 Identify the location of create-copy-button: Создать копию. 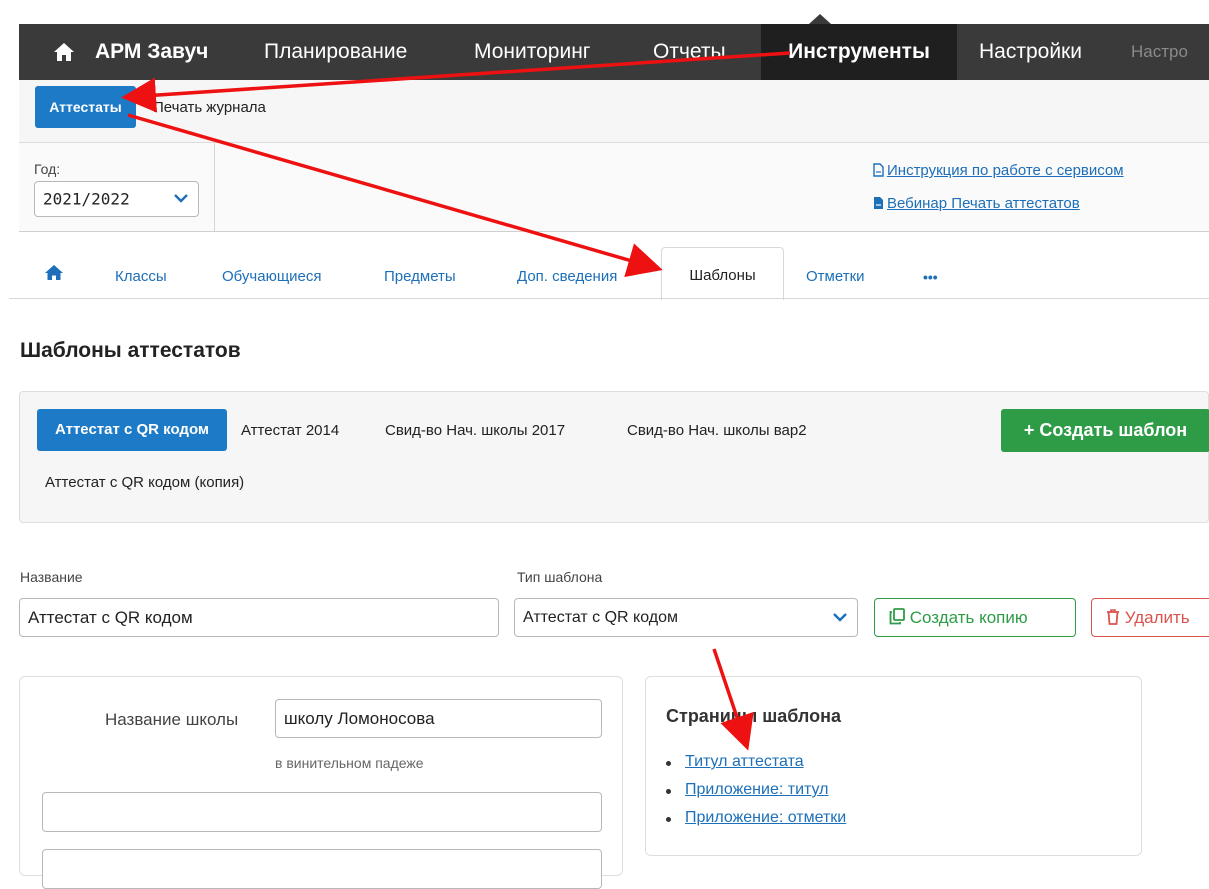
(975, 617).